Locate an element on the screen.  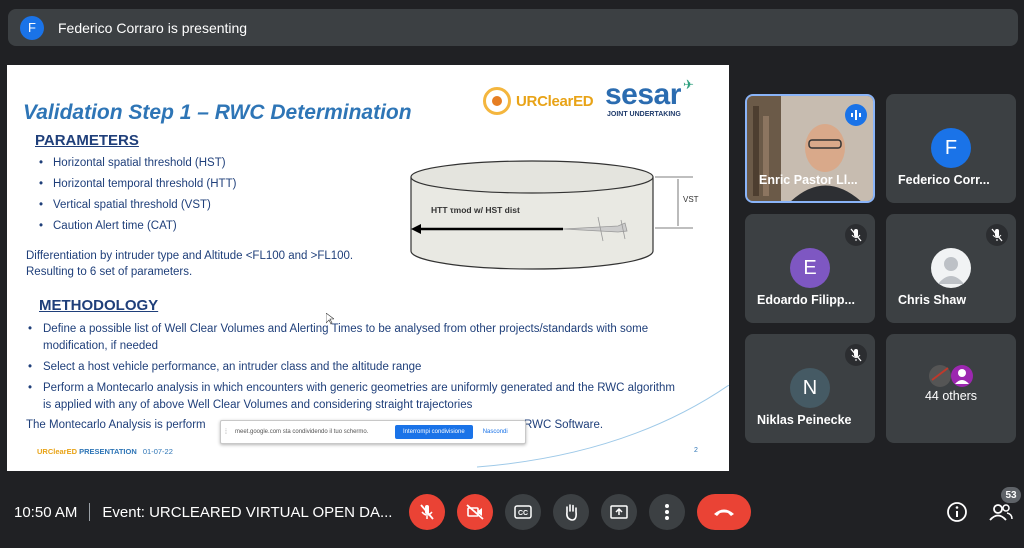
closed-captions-icon: CC is located at coordinates (523, 512).